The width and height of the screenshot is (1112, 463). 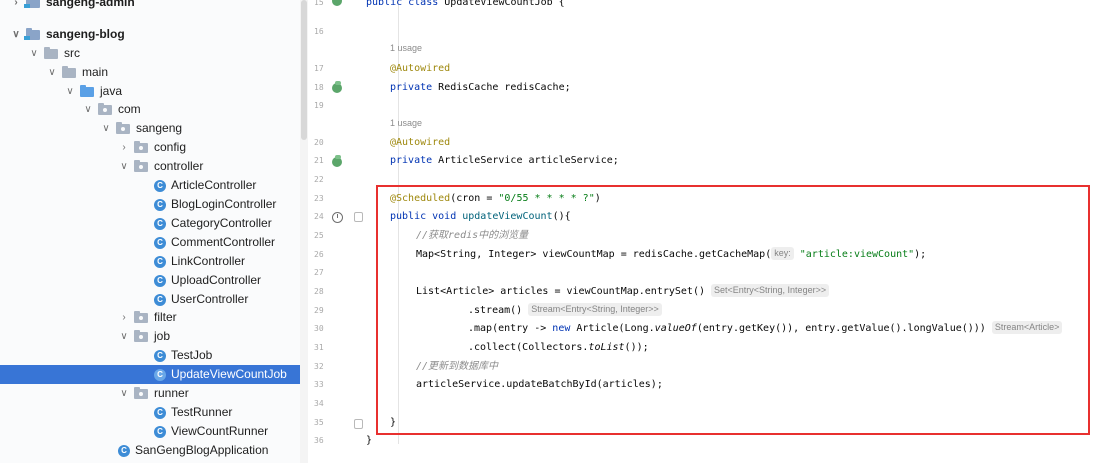 What do you see at coordinates (304, 70) in the screenshot?
I see `tree-scrollbar-thumb` at bounding box center [304, 70].